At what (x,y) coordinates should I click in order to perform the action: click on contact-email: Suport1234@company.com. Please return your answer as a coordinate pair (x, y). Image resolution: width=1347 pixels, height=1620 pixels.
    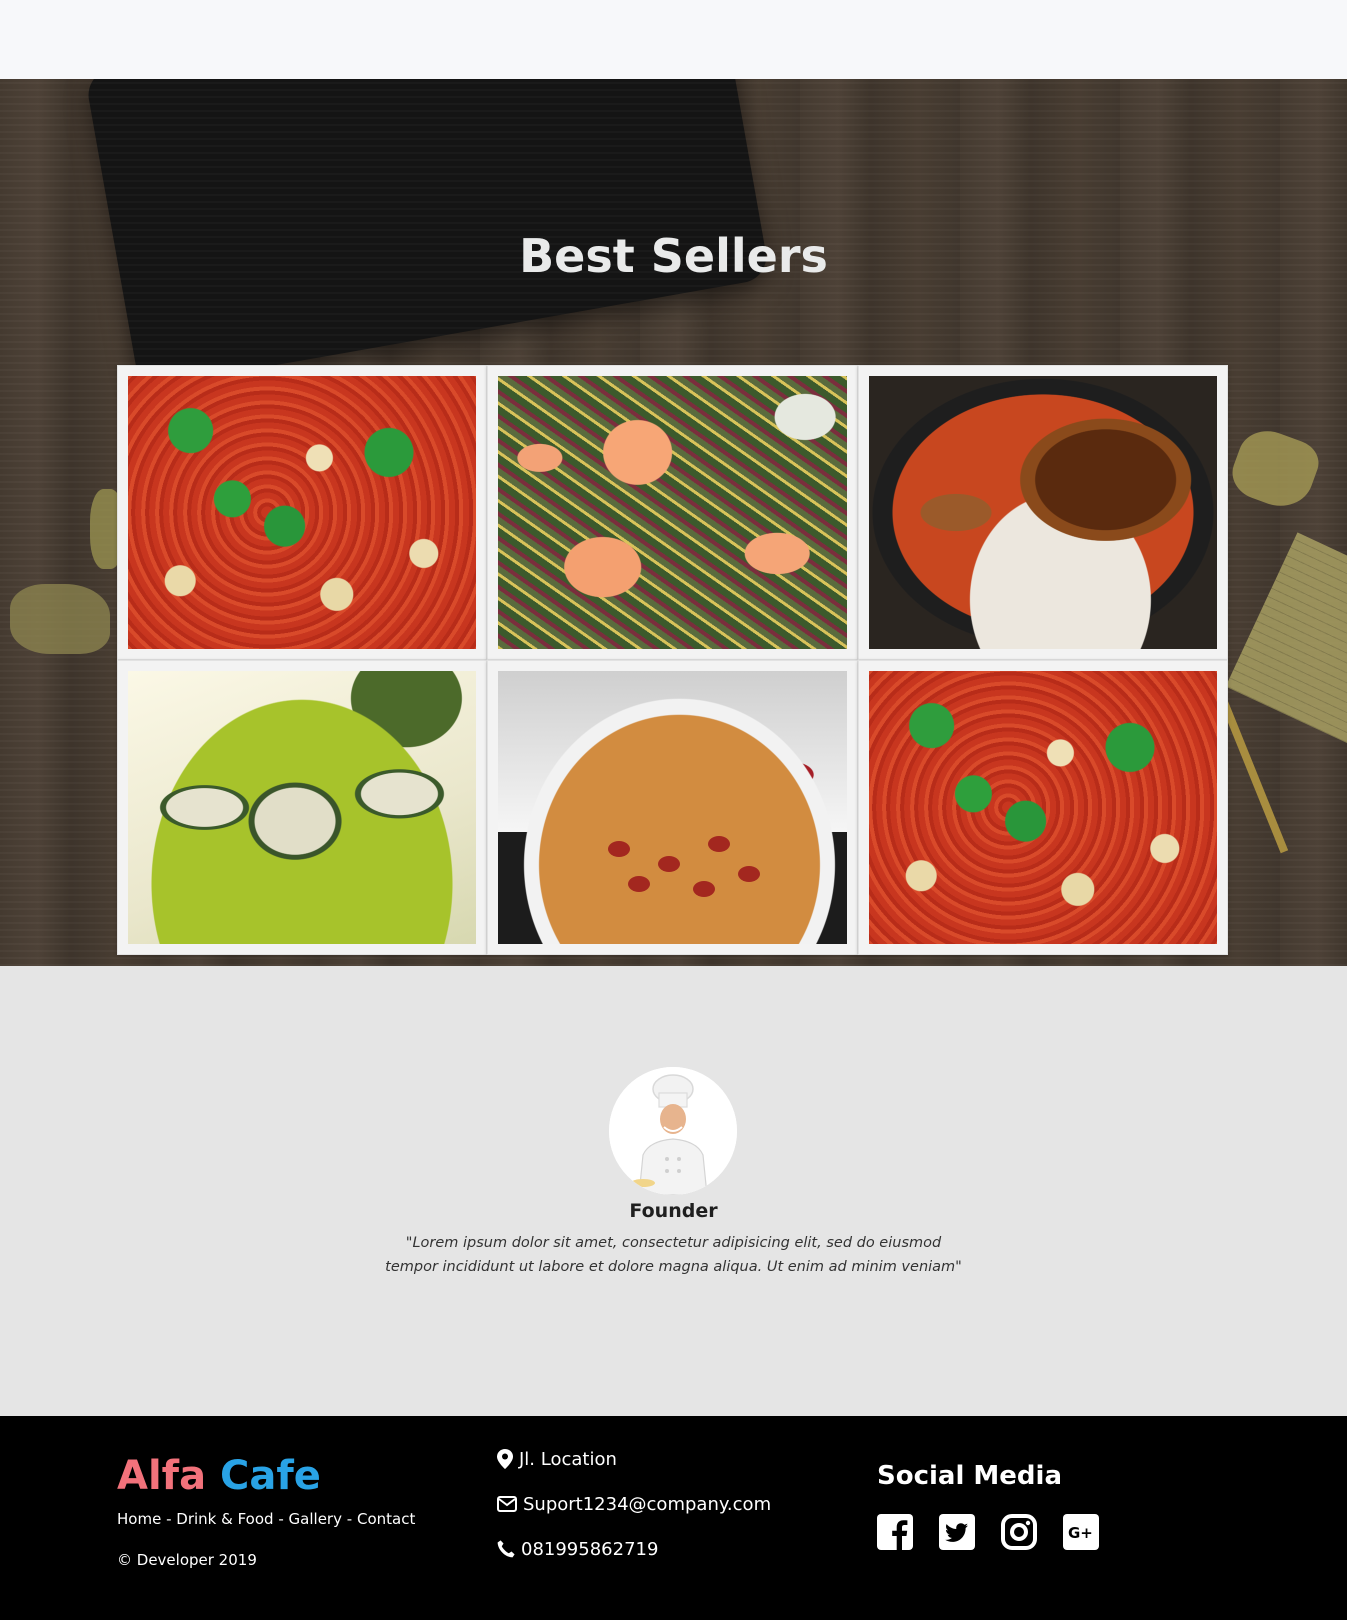
    Looking at the image, I should click on (677, 1504).